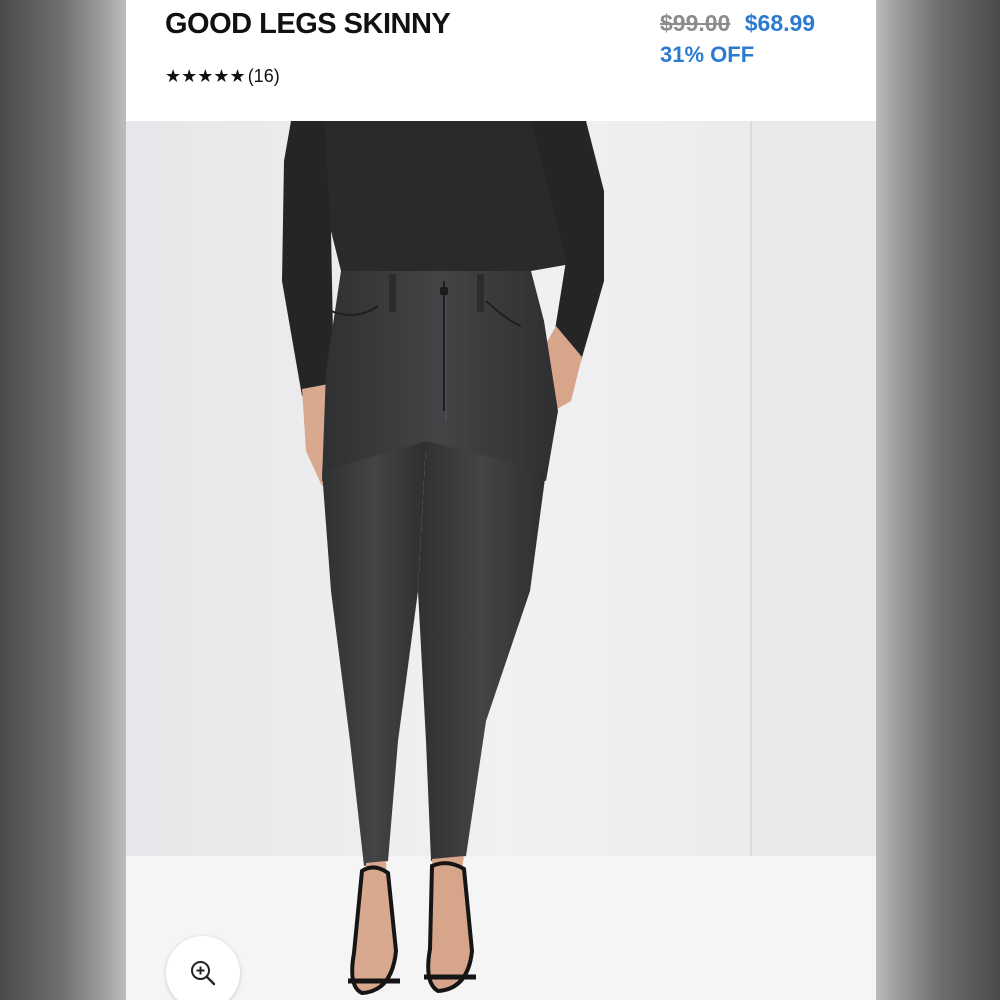  I want to click on review-count: (16), so click(264, 76).